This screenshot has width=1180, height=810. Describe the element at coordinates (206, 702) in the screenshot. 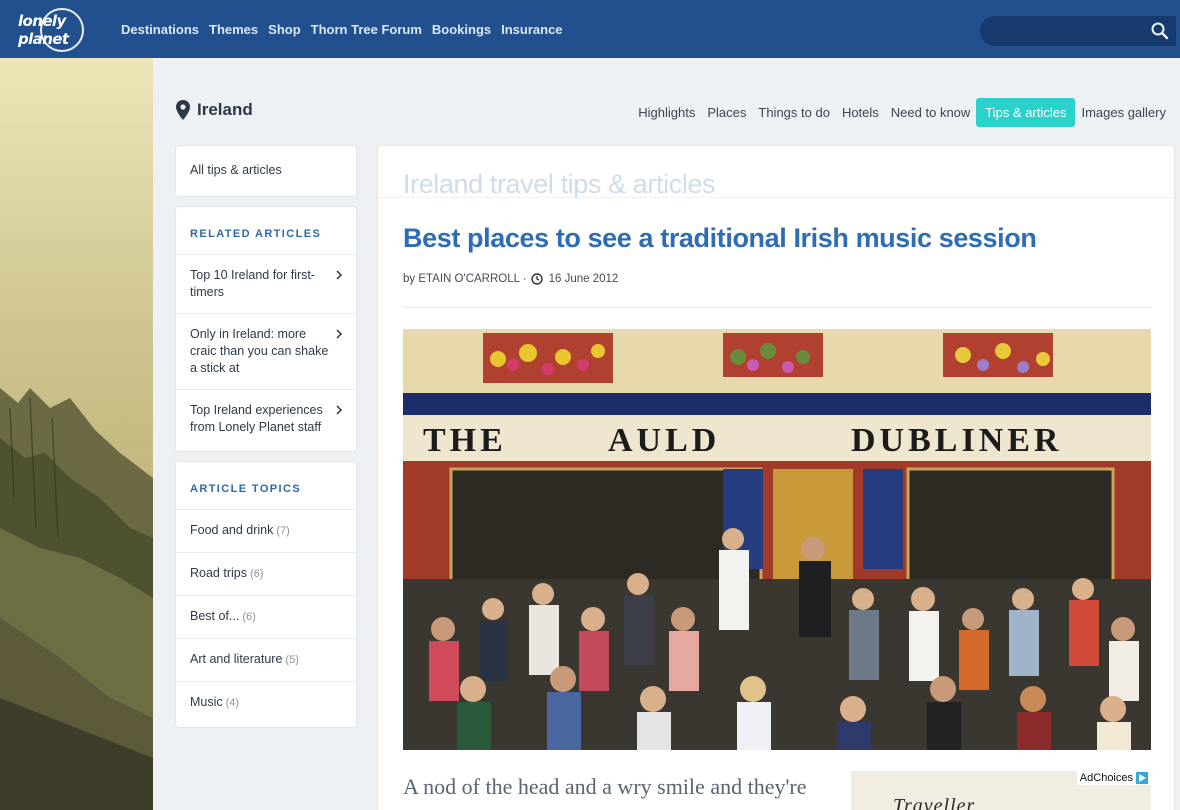

I see `topic-label: Music` at that location.